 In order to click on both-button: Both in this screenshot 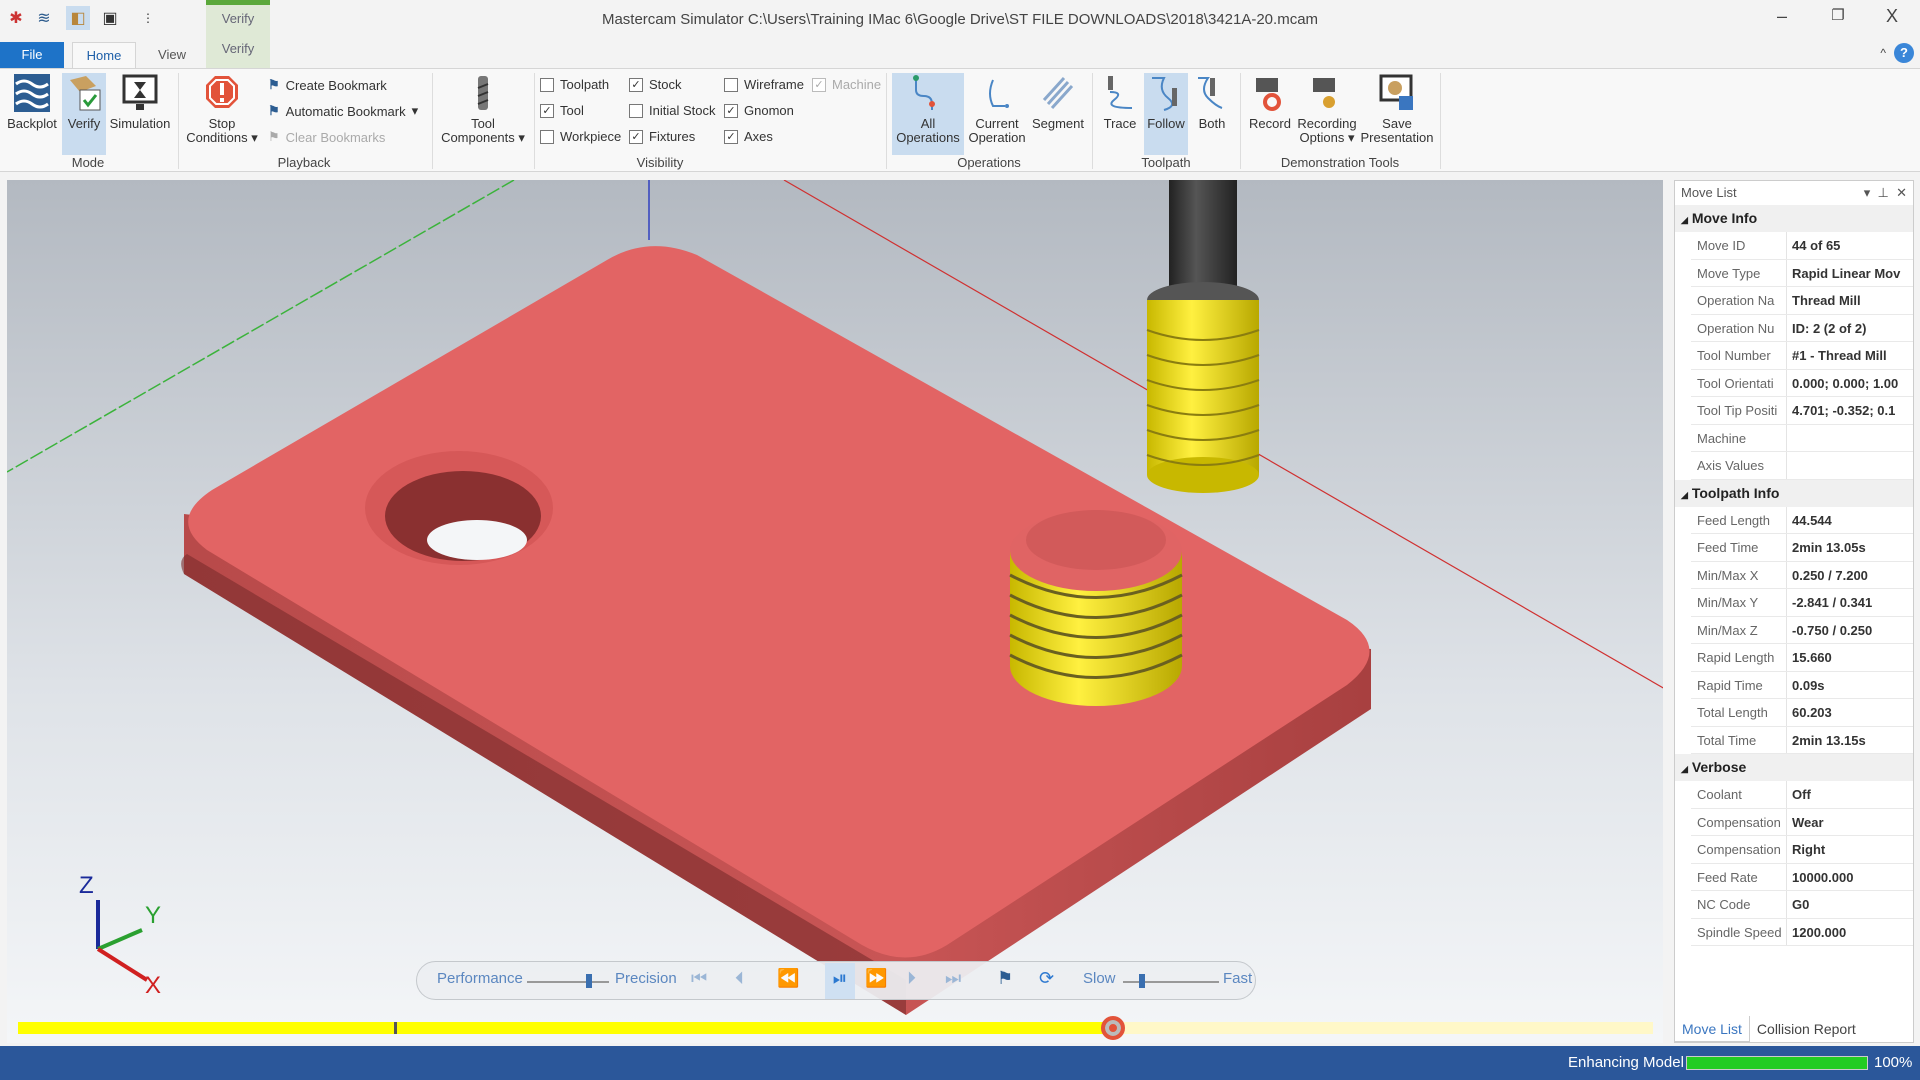, I will do `click(1212, 102)`.